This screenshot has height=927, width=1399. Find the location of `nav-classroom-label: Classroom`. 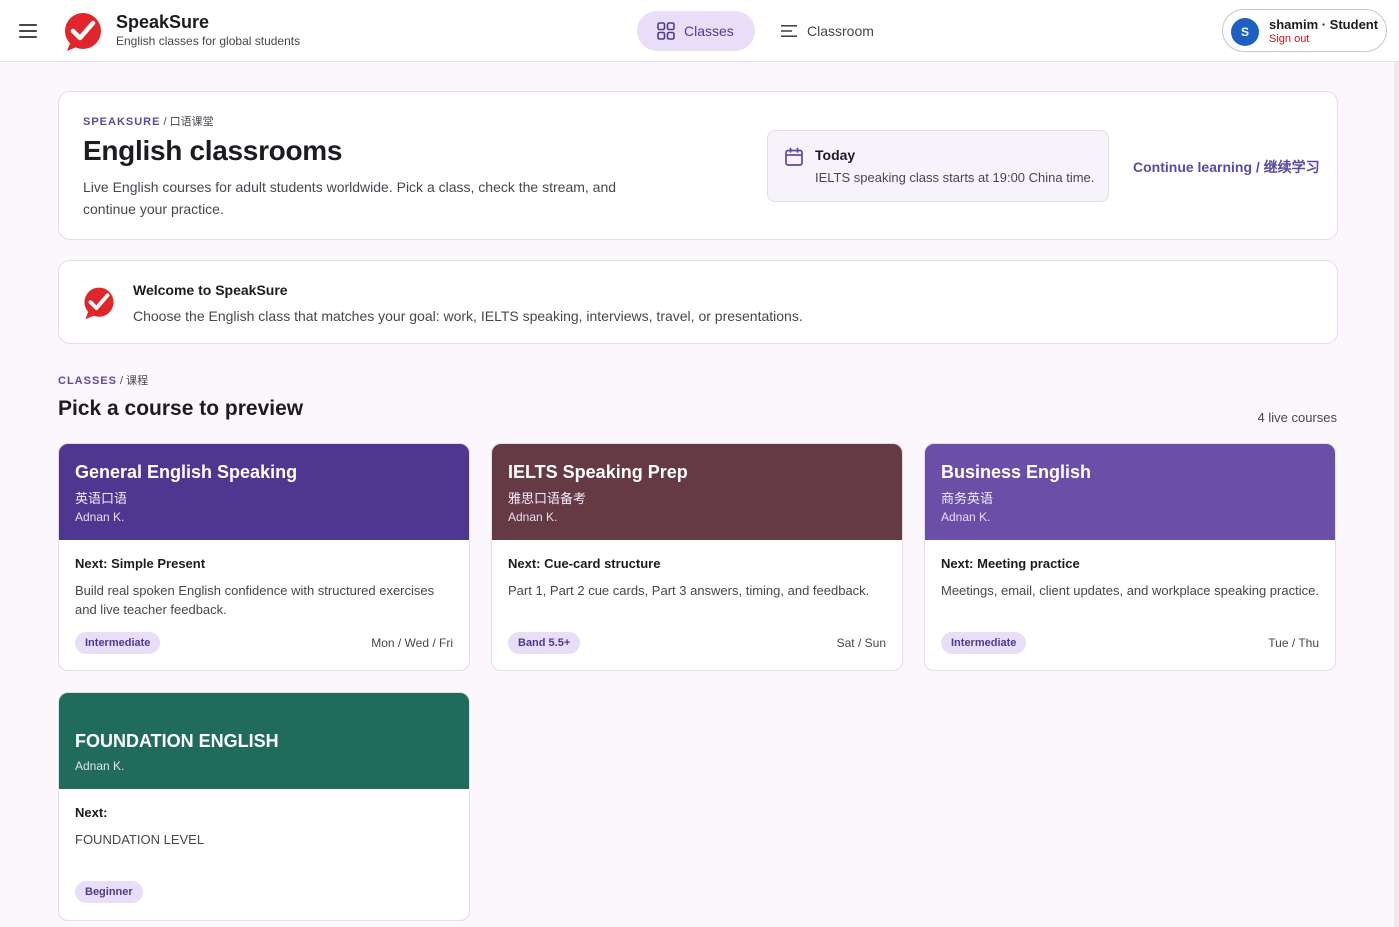

nav-classroom-label: Classroom is located at coordinates (840, 31).